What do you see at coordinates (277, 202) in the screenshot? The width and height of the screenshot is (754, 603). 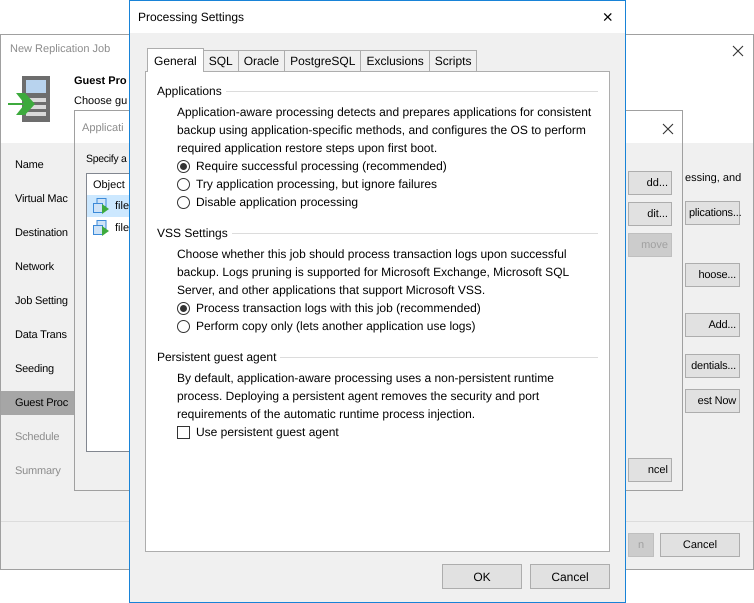 I see `option-label: Disable application processing` at bounding box center [277, 202].